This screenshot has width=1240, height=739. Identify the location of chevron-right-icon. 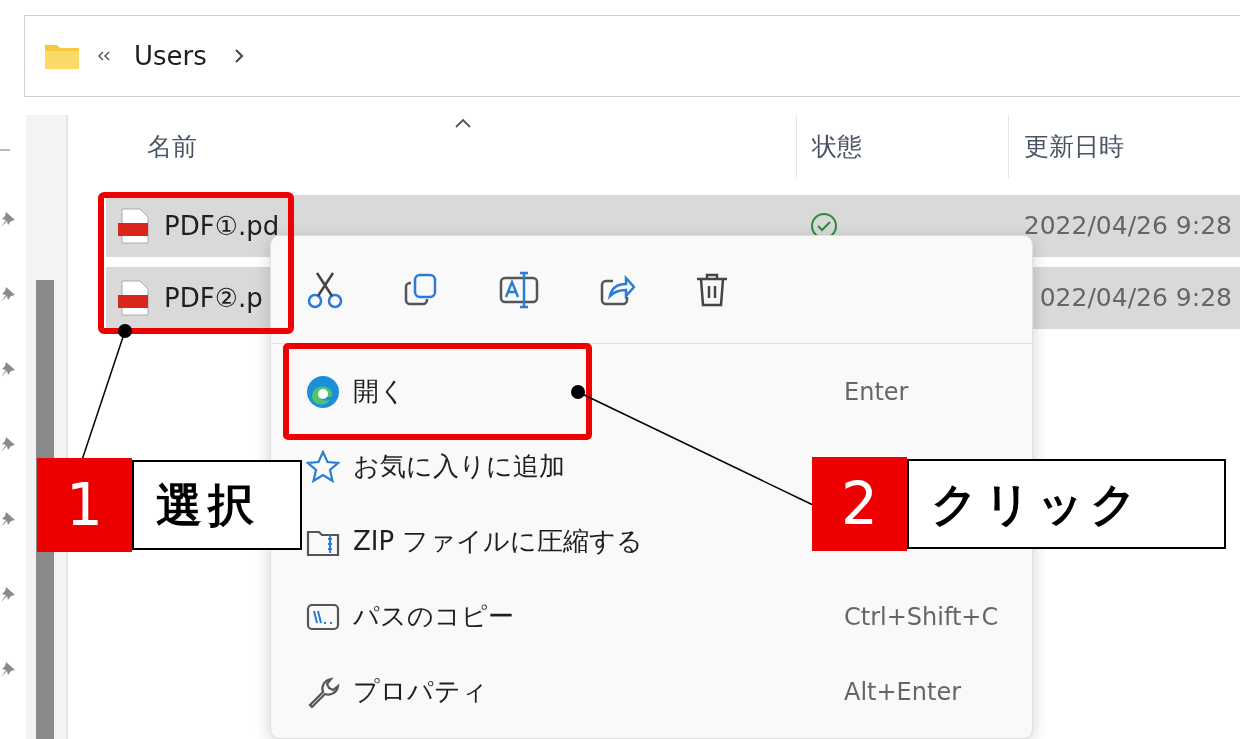
(238, 56).